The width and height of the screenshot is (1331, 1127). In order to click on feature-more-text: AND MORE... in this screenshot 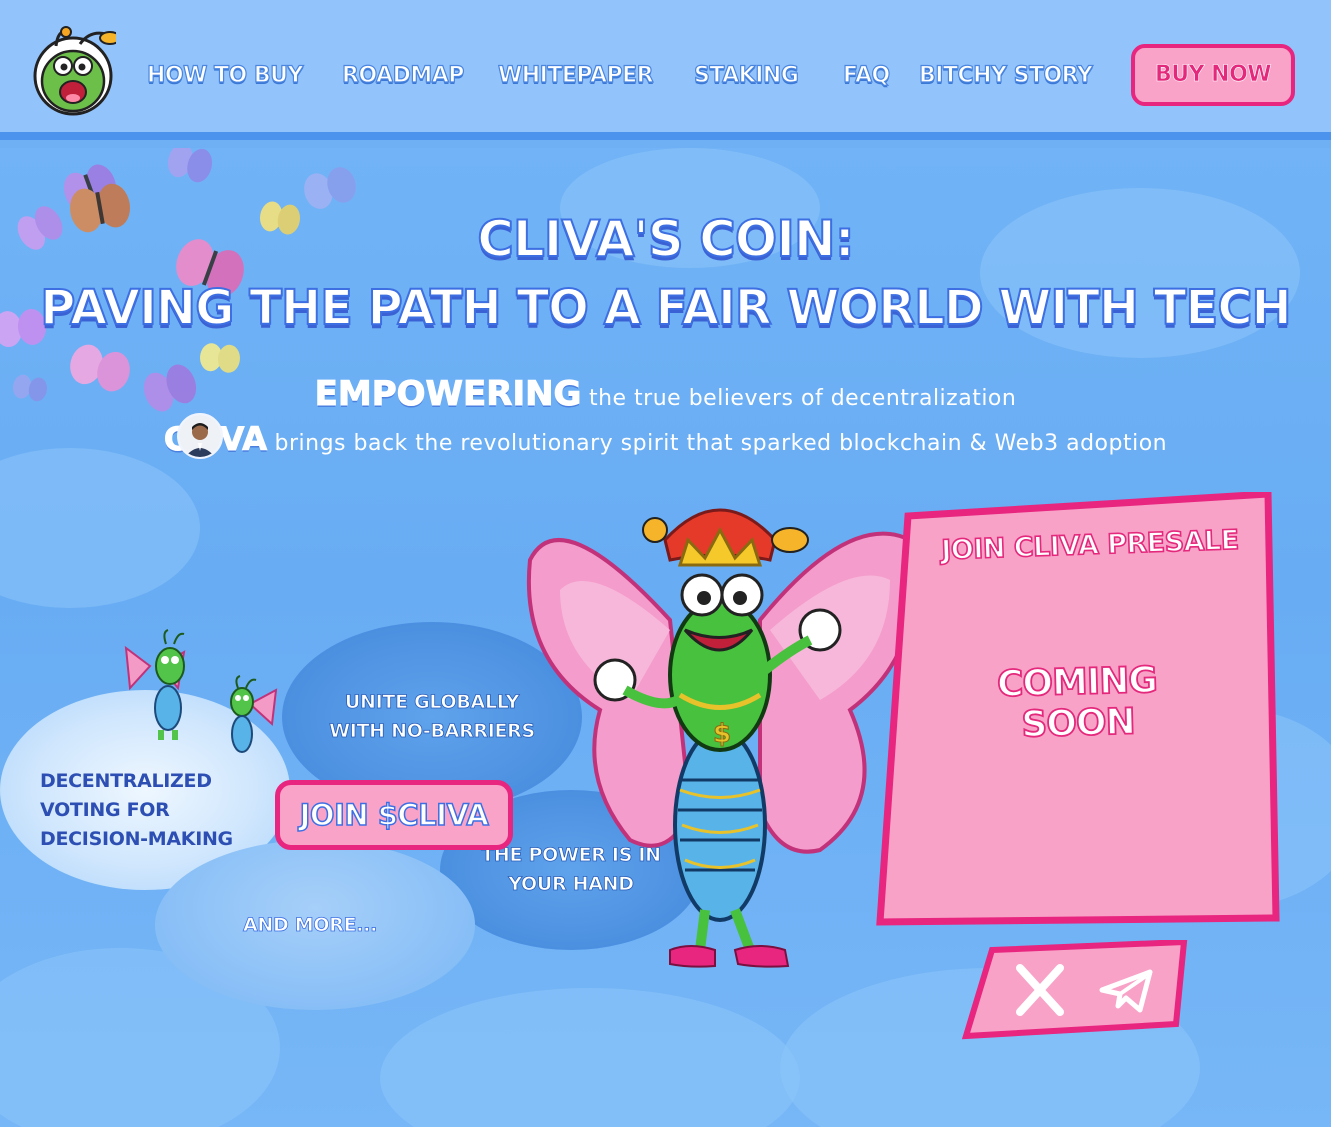, I will do `click(310, 924)`.